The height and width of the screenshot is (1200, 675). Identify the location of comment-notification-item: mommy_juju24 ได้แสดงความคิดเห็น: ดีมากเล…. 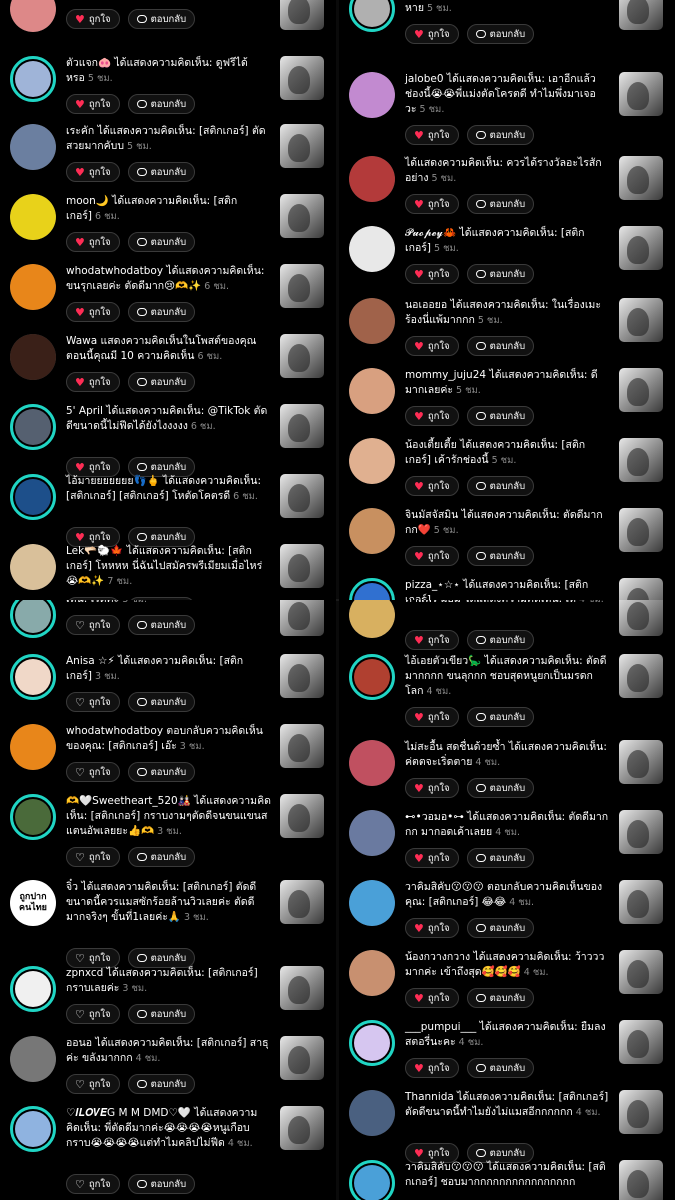
(507, 403).